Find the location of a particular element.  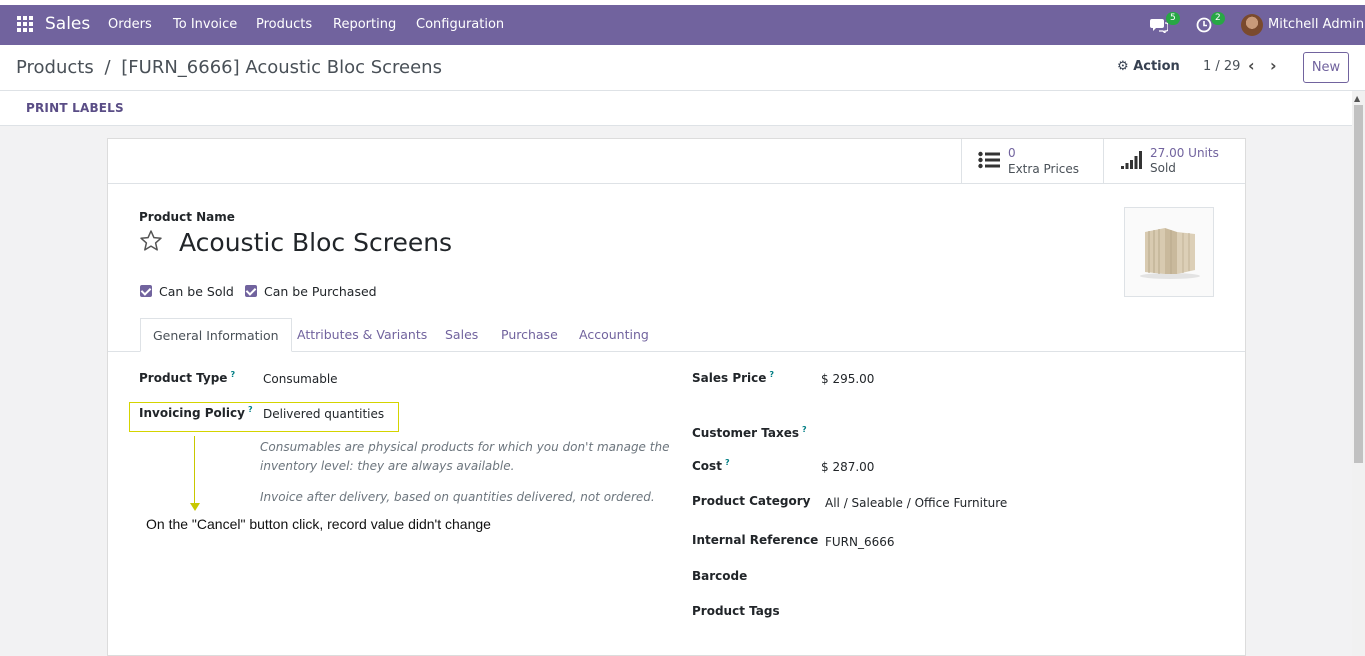

activities-badge: 2 is located at coordinates (1218, 18).